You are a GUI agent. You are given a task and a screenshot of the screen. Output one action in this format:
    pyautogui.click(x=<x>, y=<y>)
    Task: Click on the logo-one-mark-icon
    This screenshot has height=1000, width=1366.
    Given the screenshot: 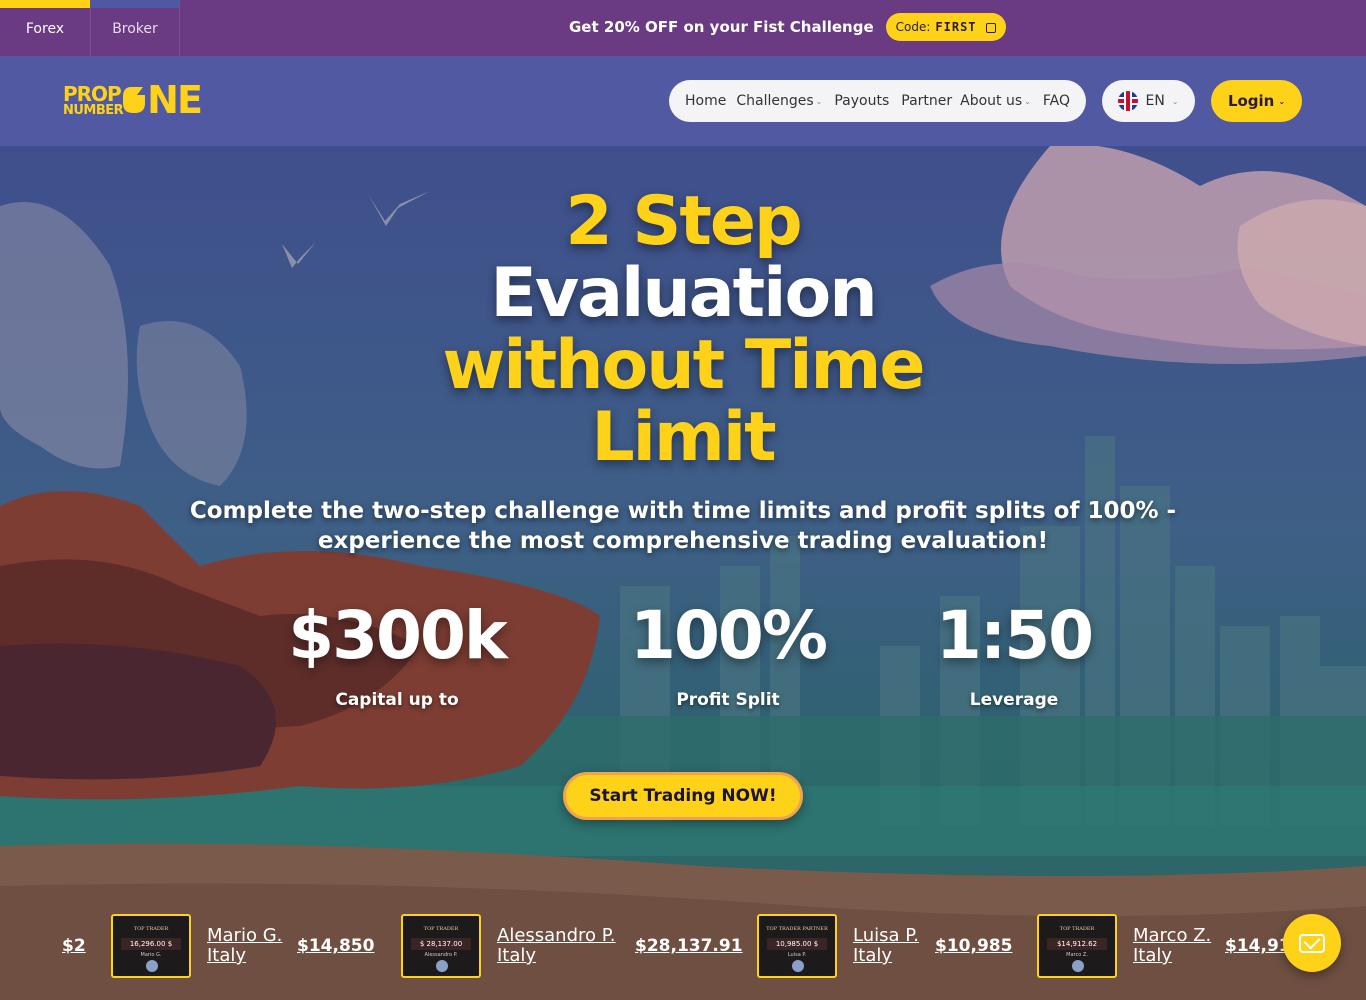 What is the action you would take?
    pyautogui.click(x=134, y=100)
    